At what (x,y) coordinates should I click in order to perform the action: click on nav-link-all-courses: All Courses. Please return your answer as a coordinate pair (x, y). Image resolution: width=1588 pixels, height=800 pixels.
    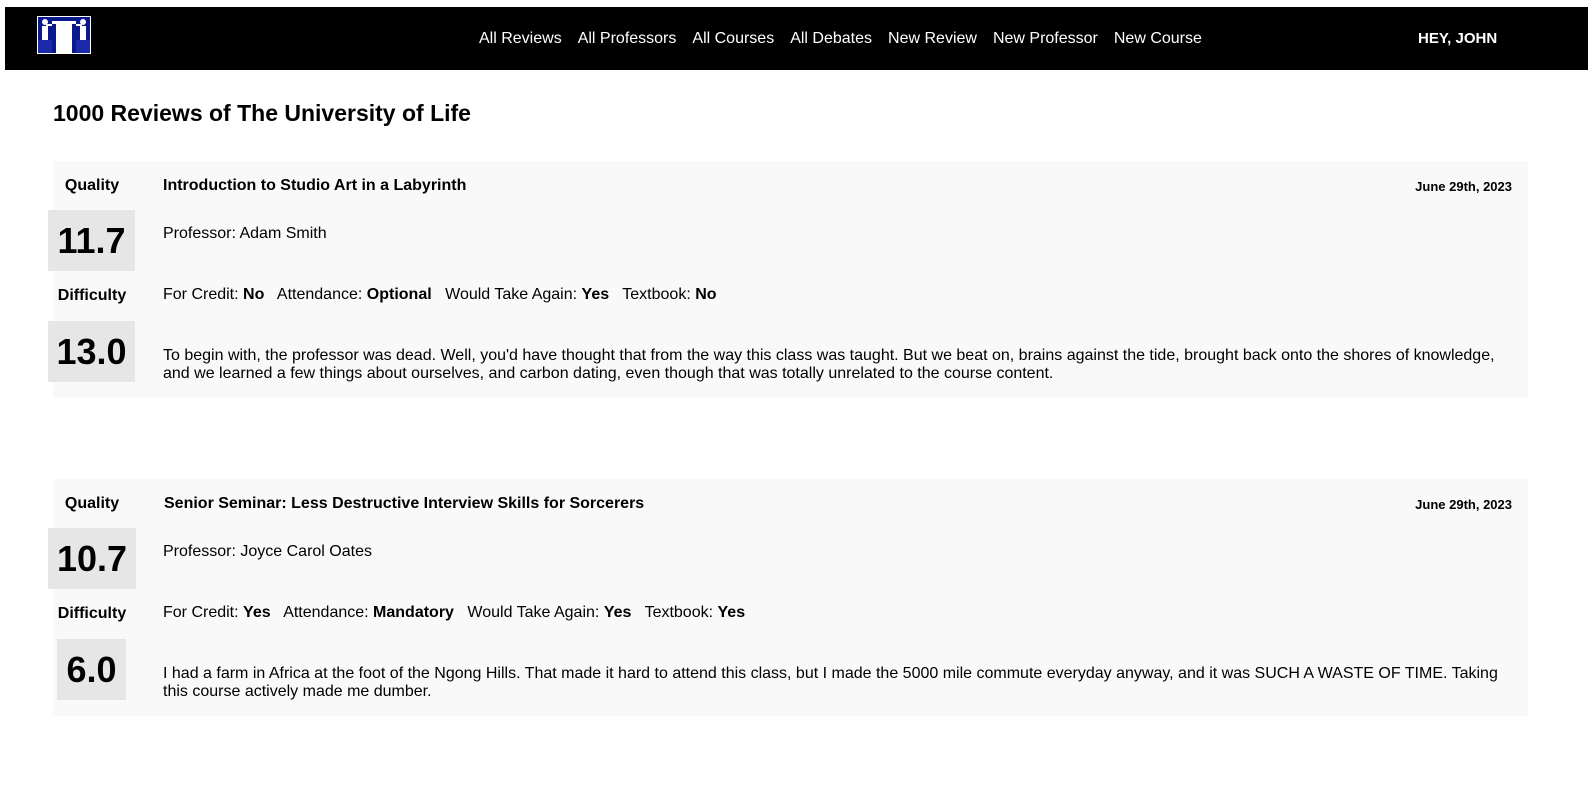
    Looking at the image, I should click on (733, 39).